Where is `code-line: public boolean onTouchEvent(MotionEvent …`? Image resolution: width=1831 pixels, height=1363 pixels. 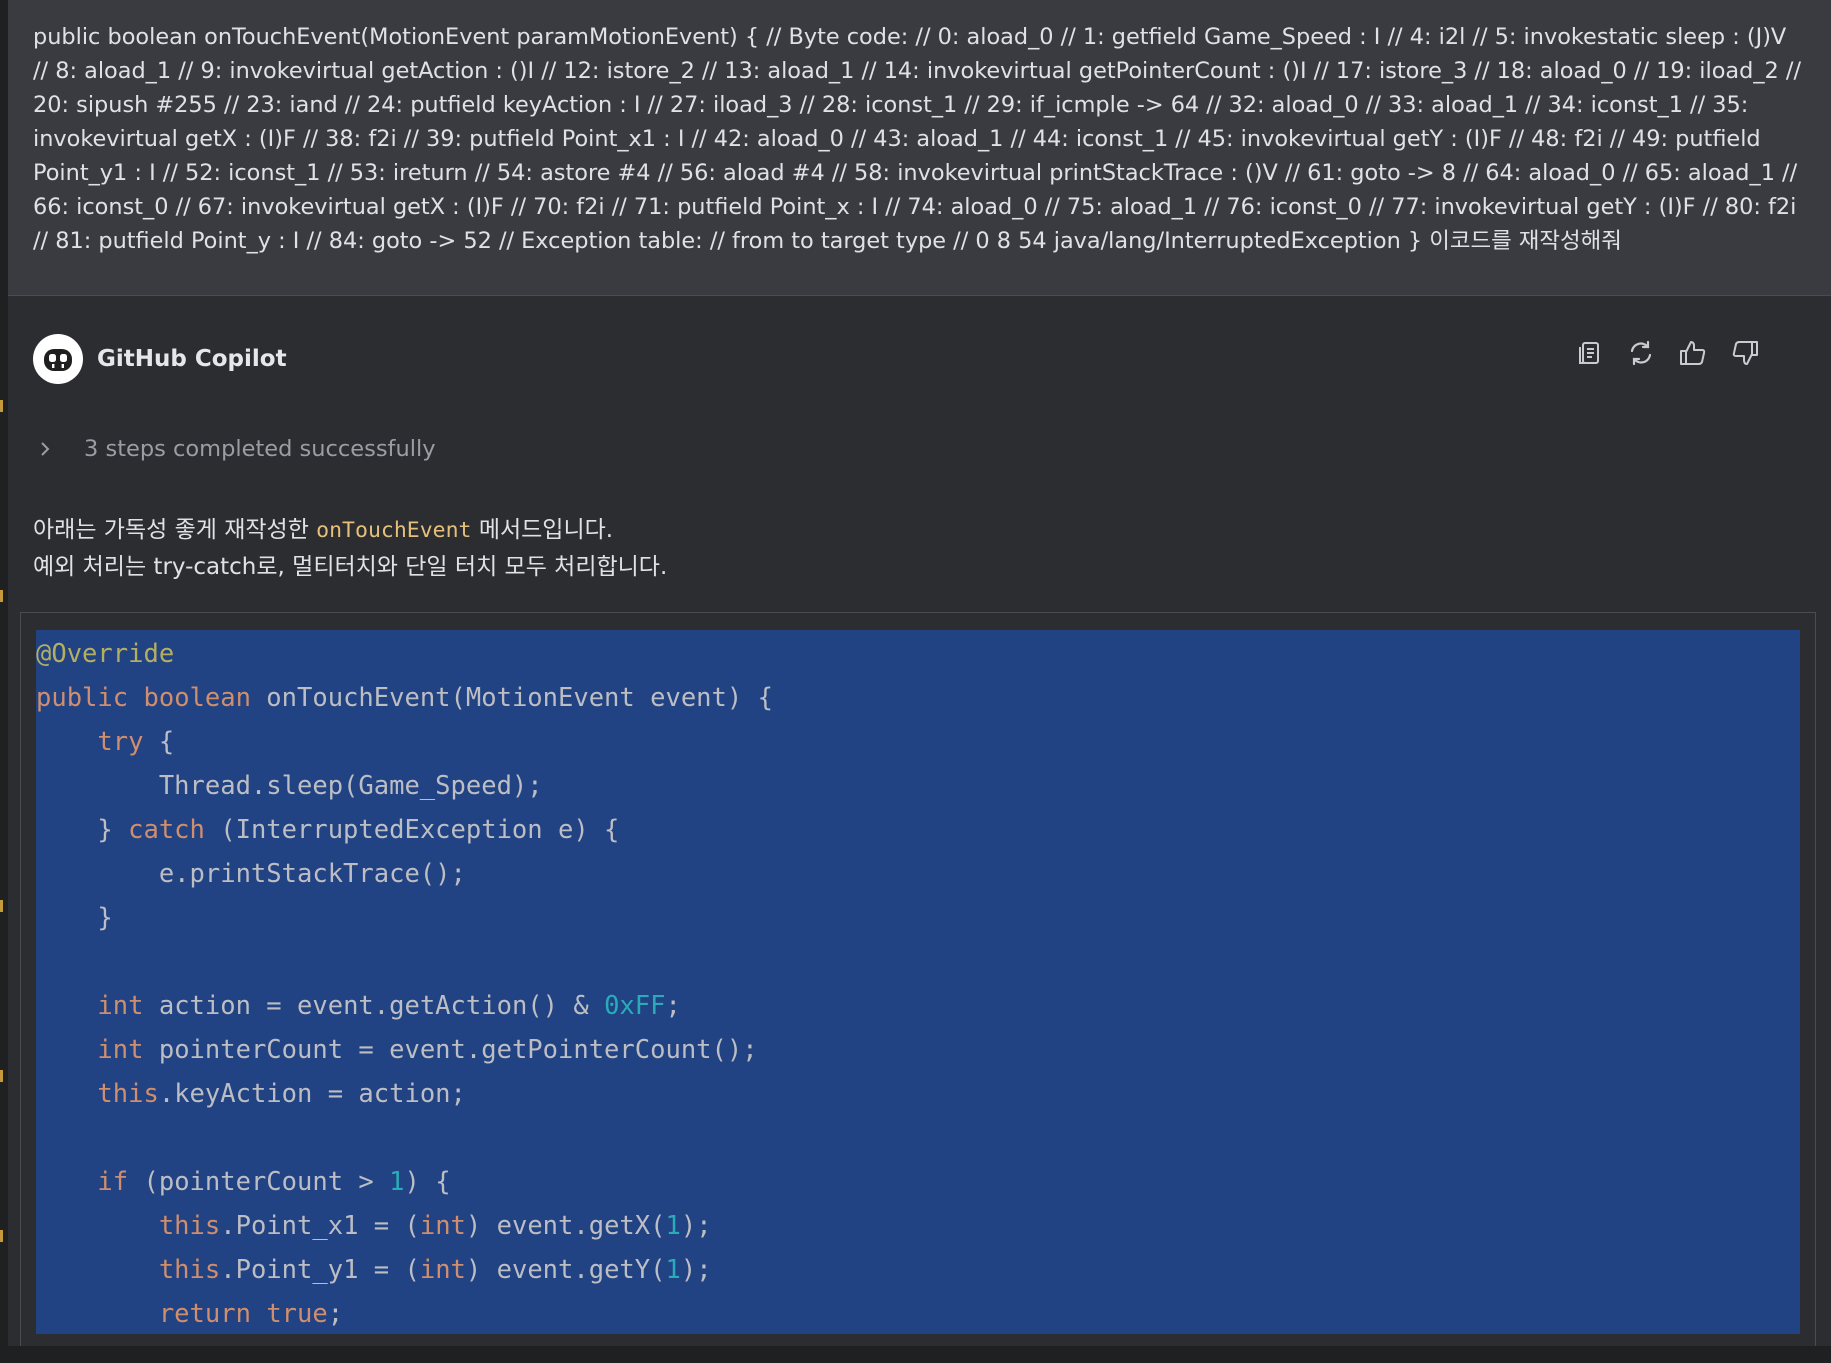 code-line: public boolean onTouchEvent(MotionEvent … is located at coordinates (918, 698).